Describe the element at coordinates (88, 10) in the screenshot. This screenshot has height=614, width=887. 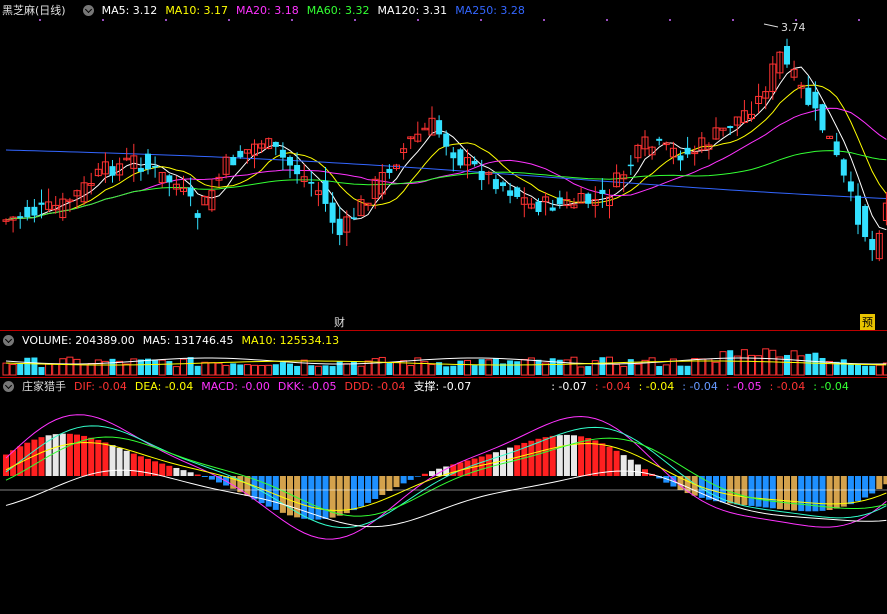
I see `price-menu-icon` at that location.